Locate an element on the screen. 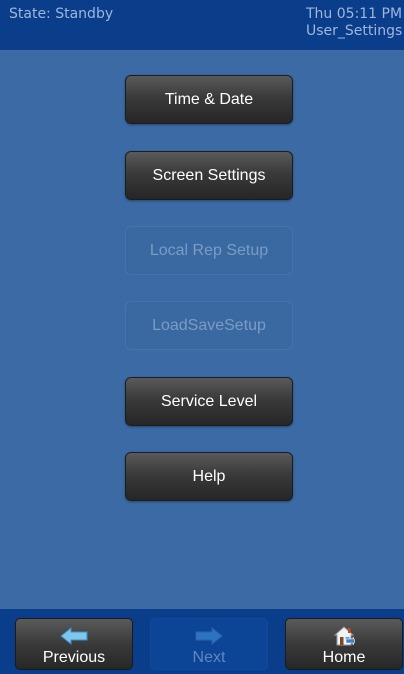 The image size is (404, 674). state-label: State: Standby is located at coordinates (61, 14).